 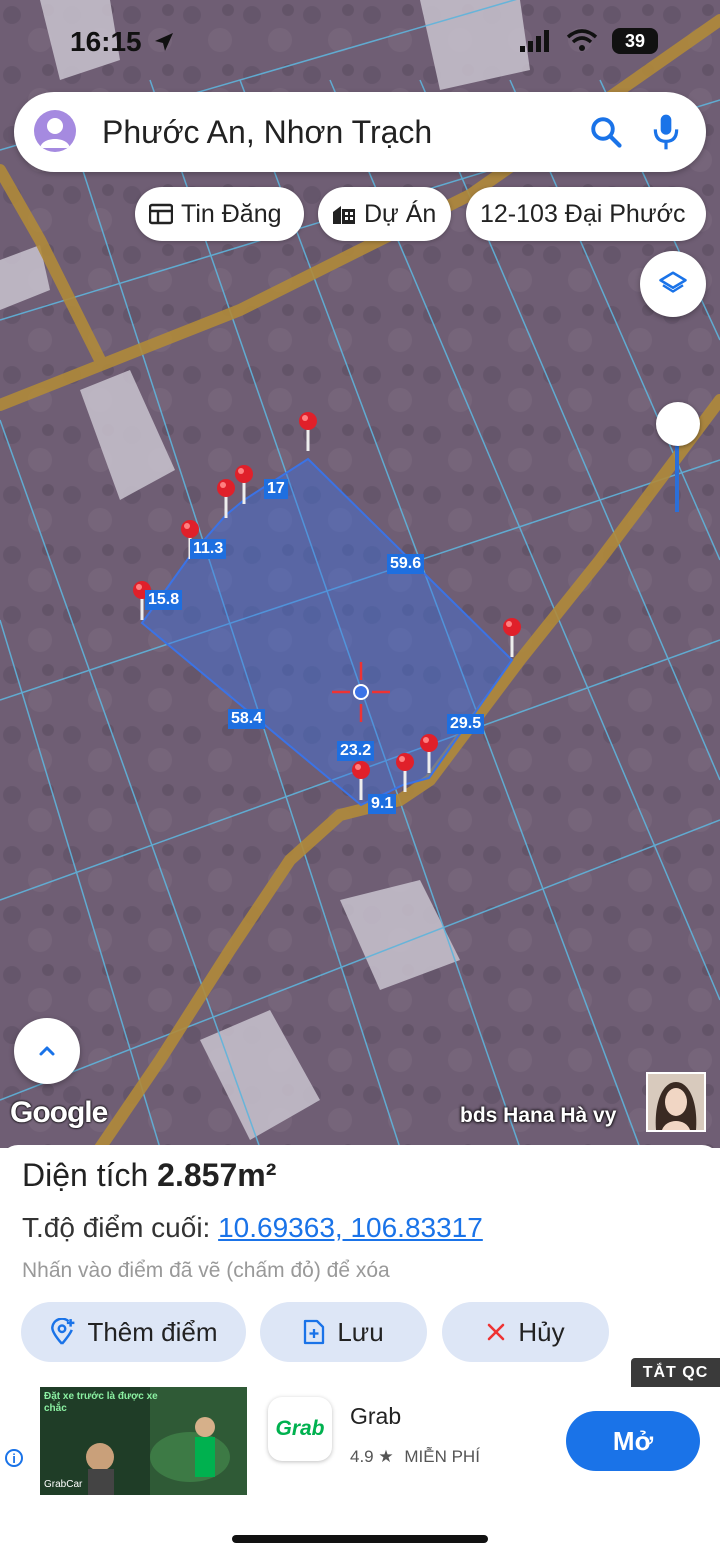 What do you see at coordinates (231, 213) in the screenshot?
I see `chip-label: Tin Đăng` at bounding box center [231, 213].